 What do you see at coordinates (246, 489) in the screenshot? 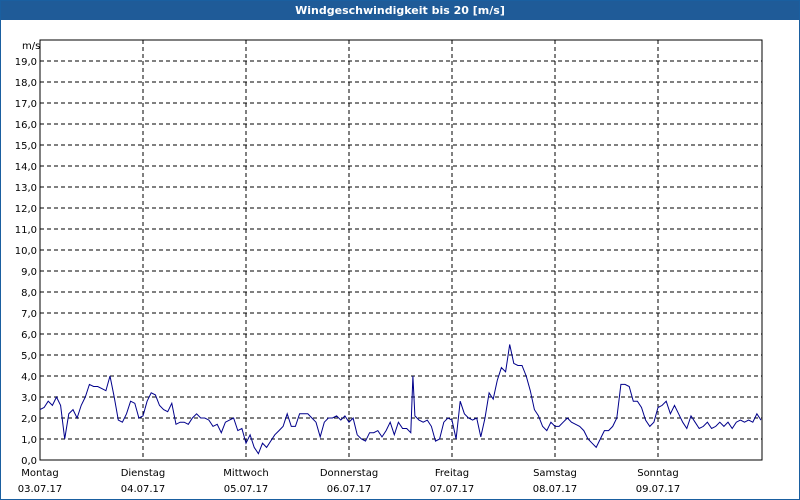
I see `x-tick-date-label: 05.07.17` at bounding box center [246, 489].